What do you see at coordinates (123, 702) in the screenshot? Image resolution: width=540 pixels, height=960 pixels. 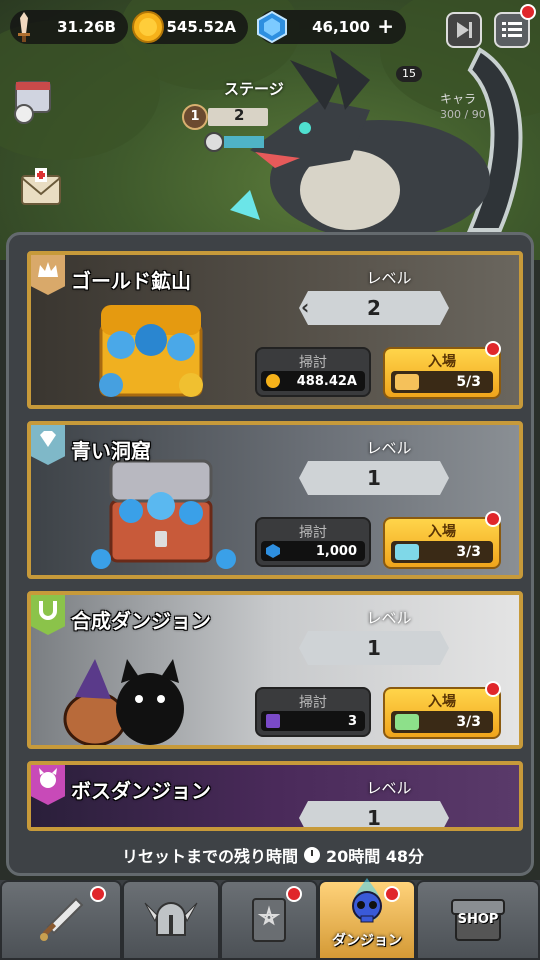 I see `cat-characters-image` at bounding box center [123, 702].